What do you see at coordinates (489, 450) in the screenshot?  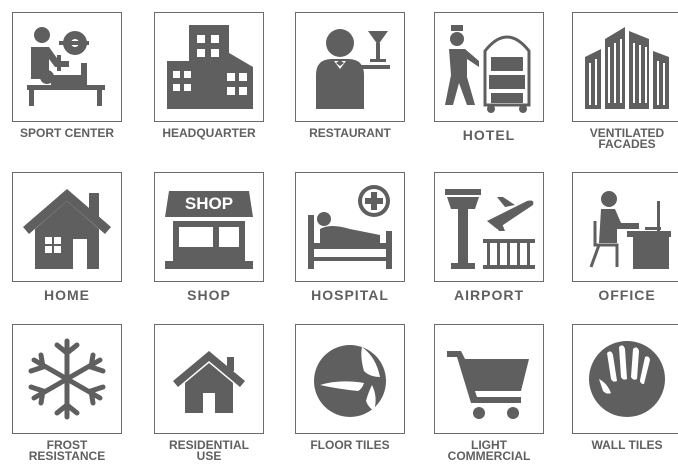 I see `icon-label: LIGHT COMMERCIAL` at bounding box center [489, 450].